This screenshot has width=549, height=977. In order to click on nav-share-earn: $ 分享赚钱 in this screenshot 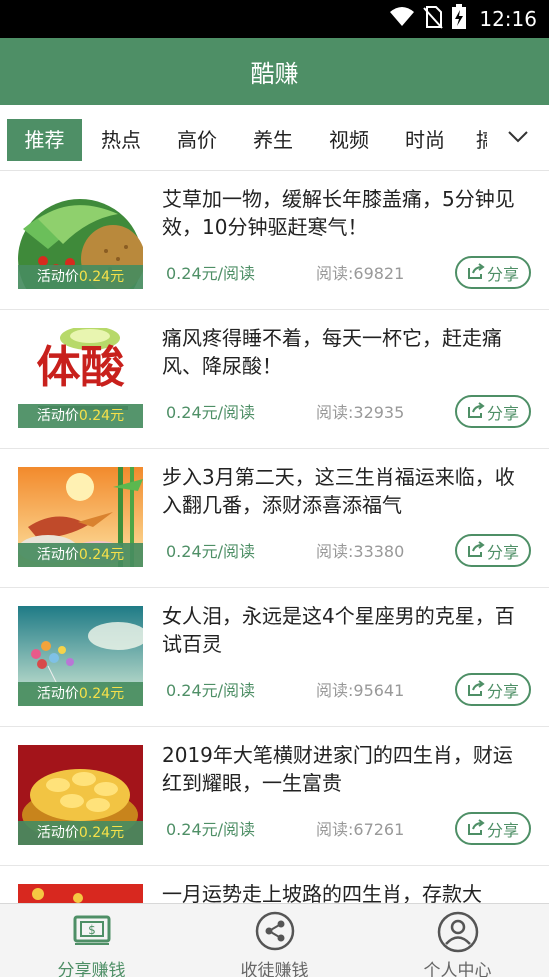, I will do `click(91, 940)`.